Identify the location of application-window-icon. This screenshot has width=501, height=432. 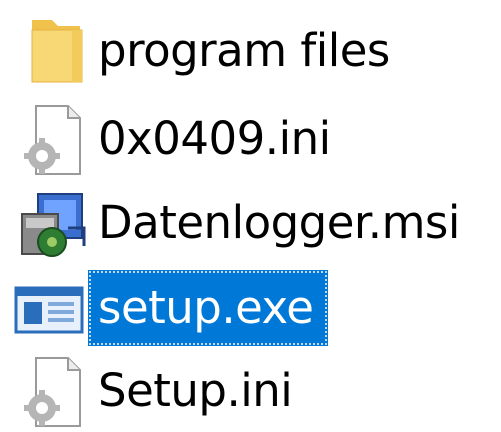
(48, 308).